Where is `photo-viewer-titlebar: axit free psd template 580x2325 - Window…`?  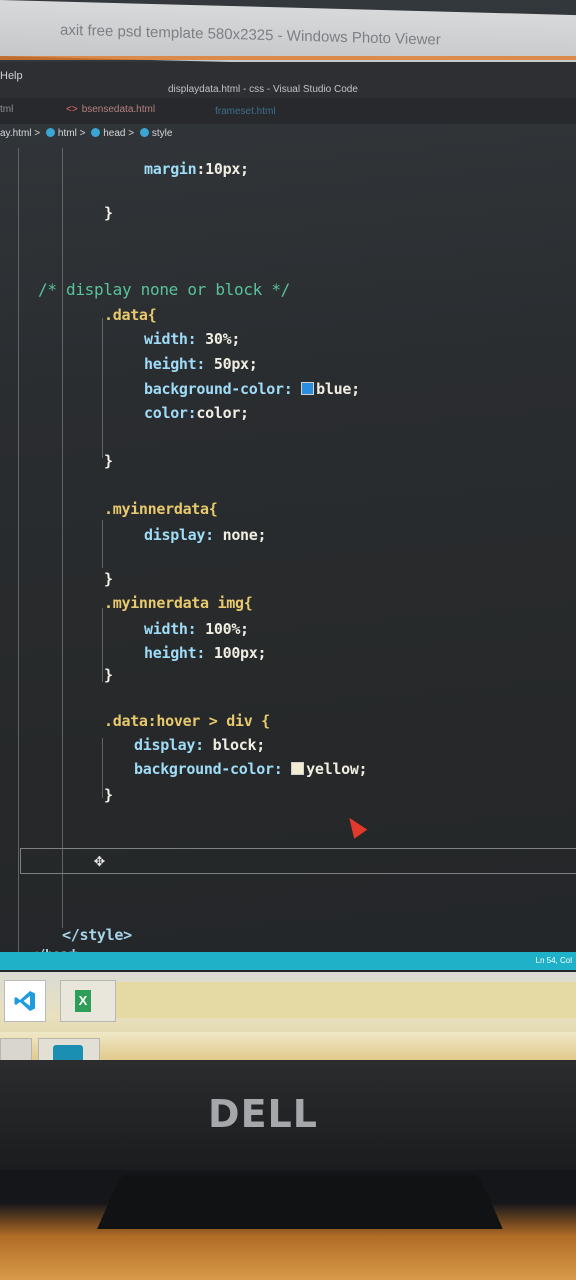
photo-viewer-titlebar: axit free psd template 580x2325 - Window… is located at coordinates (288, 36).